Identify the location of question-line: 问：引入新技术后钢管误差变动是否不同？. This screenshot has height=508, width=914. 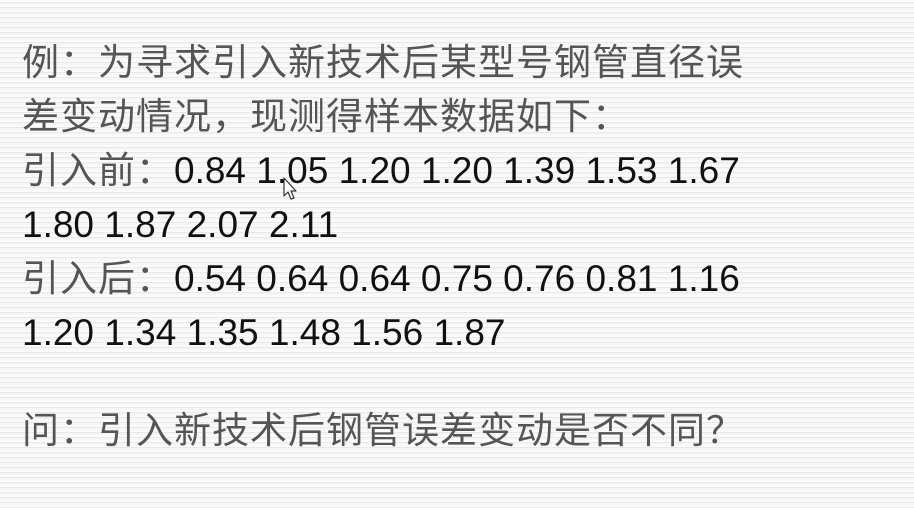
(462, 431).